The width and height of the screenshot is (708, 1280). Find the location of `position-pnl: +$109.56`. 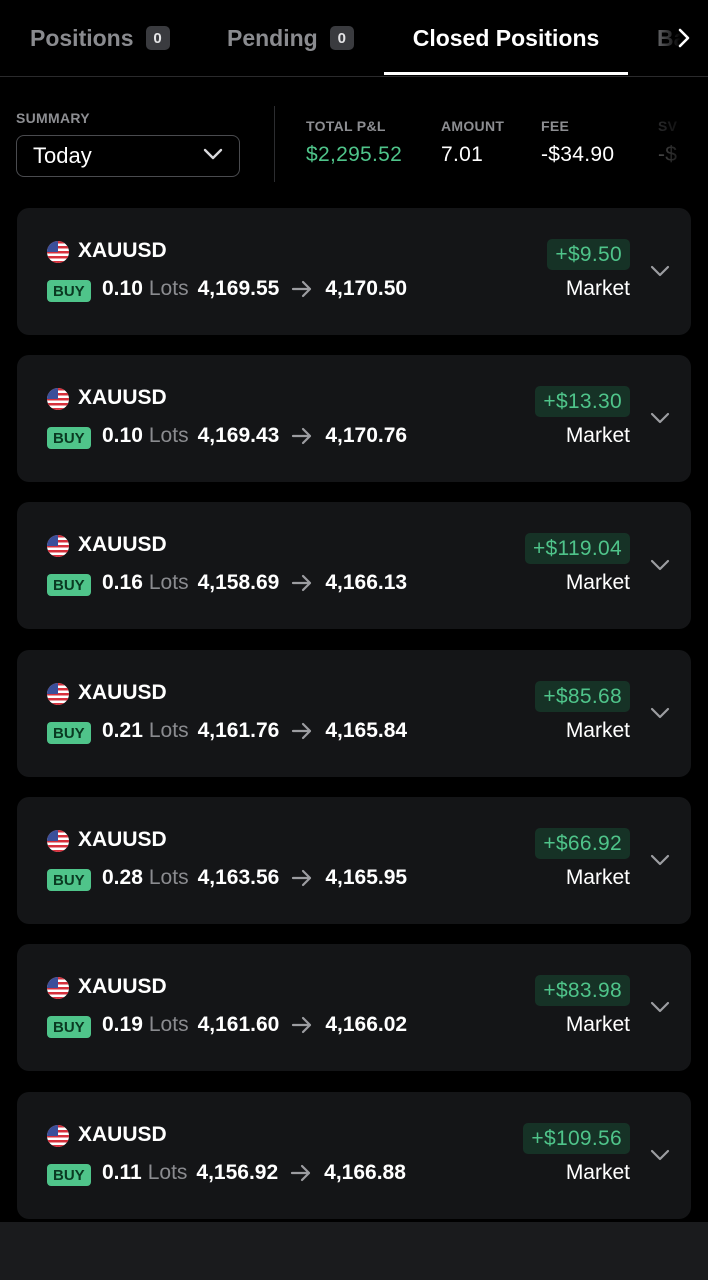

position-pnl: +$109.56 is located at coordinates (576, 1138).